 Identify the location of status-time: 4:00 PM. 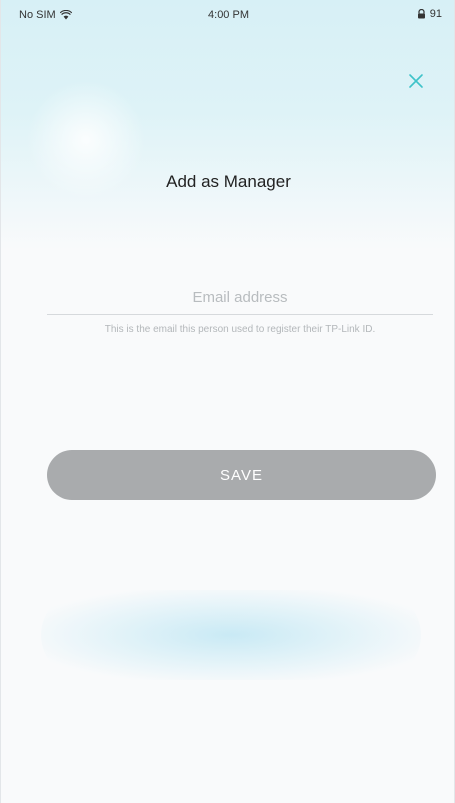
(228, 15).